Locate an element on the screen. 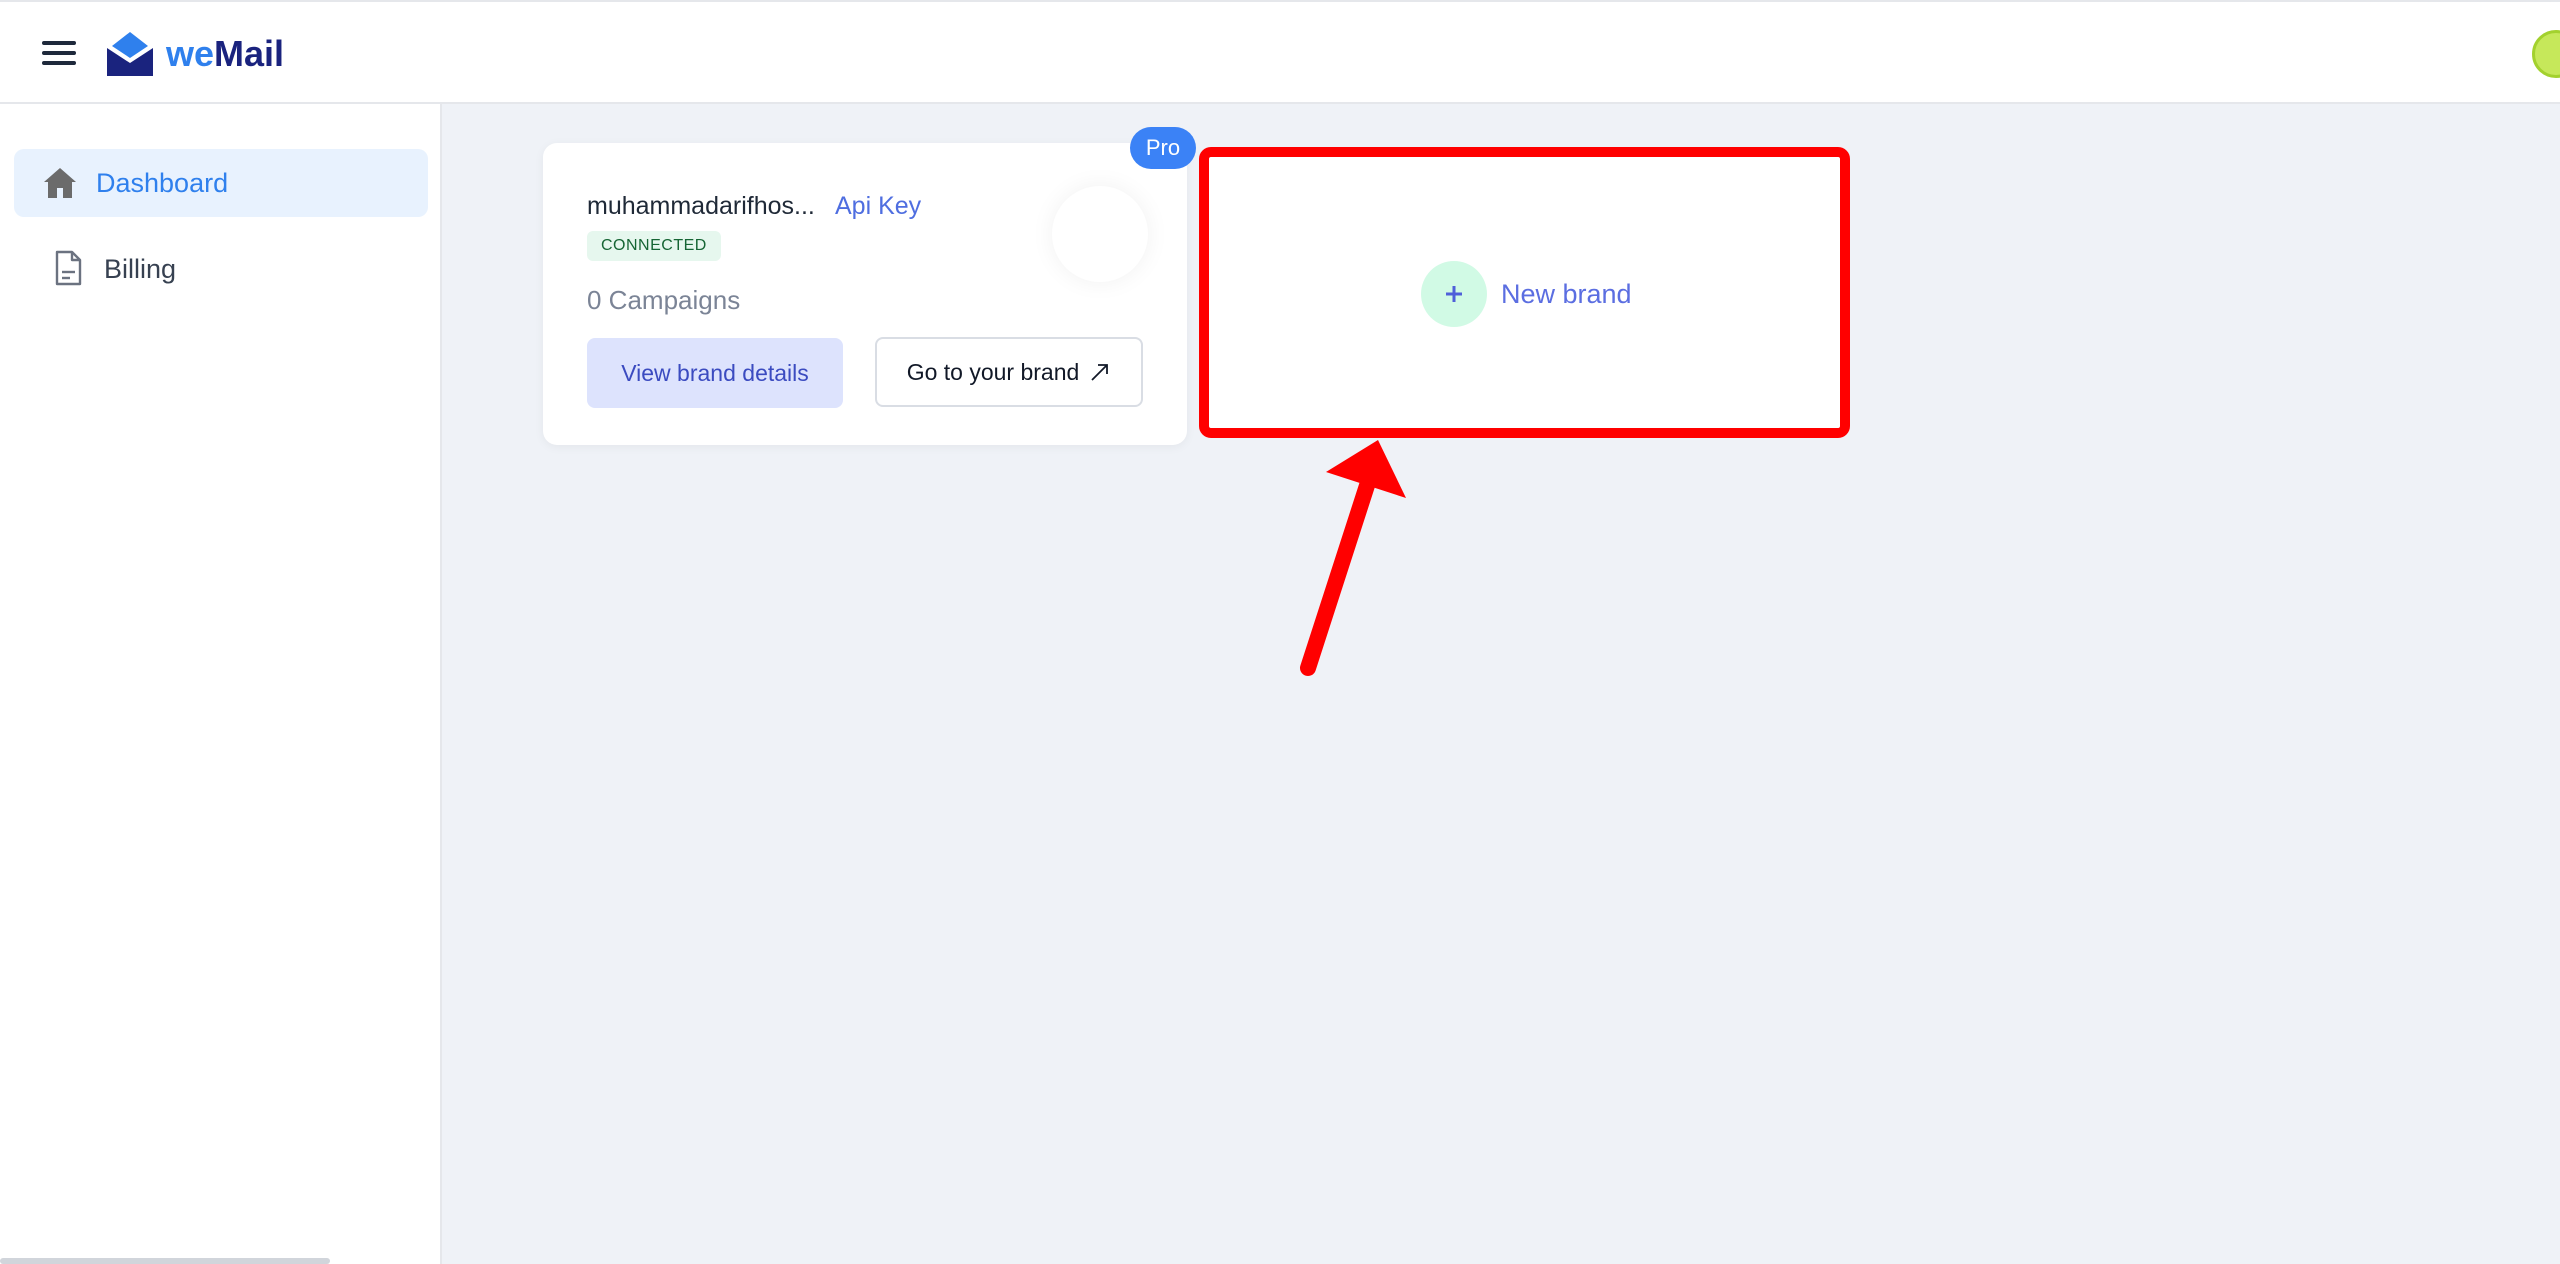 The image size is (2560, 1264). sidebar-scrollbar is located at coordinates (165, 1261).